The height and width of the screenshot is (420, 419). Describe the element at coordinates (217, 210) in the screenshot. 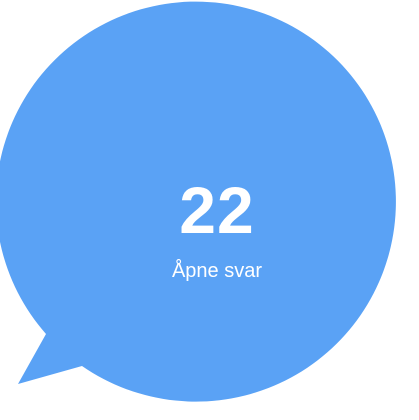

I see `open-answers-count: 22` at that location.